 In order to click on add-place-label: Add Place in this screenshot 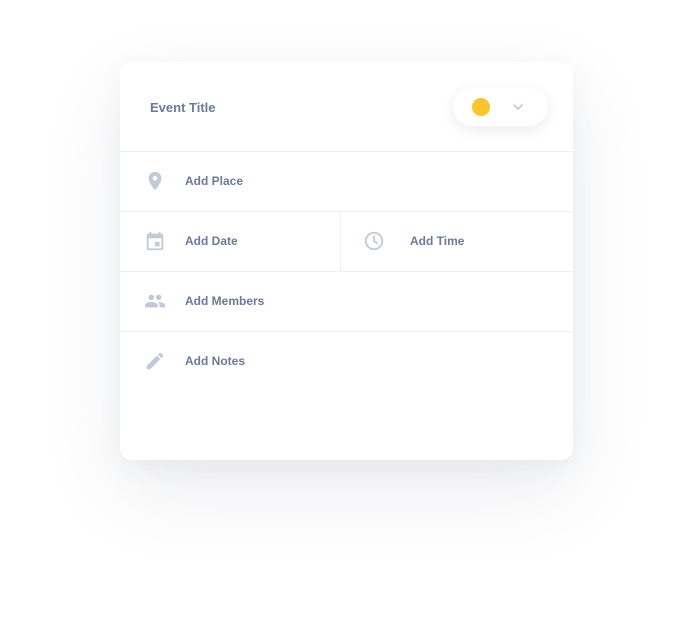, I will do `click(214, 181)`.